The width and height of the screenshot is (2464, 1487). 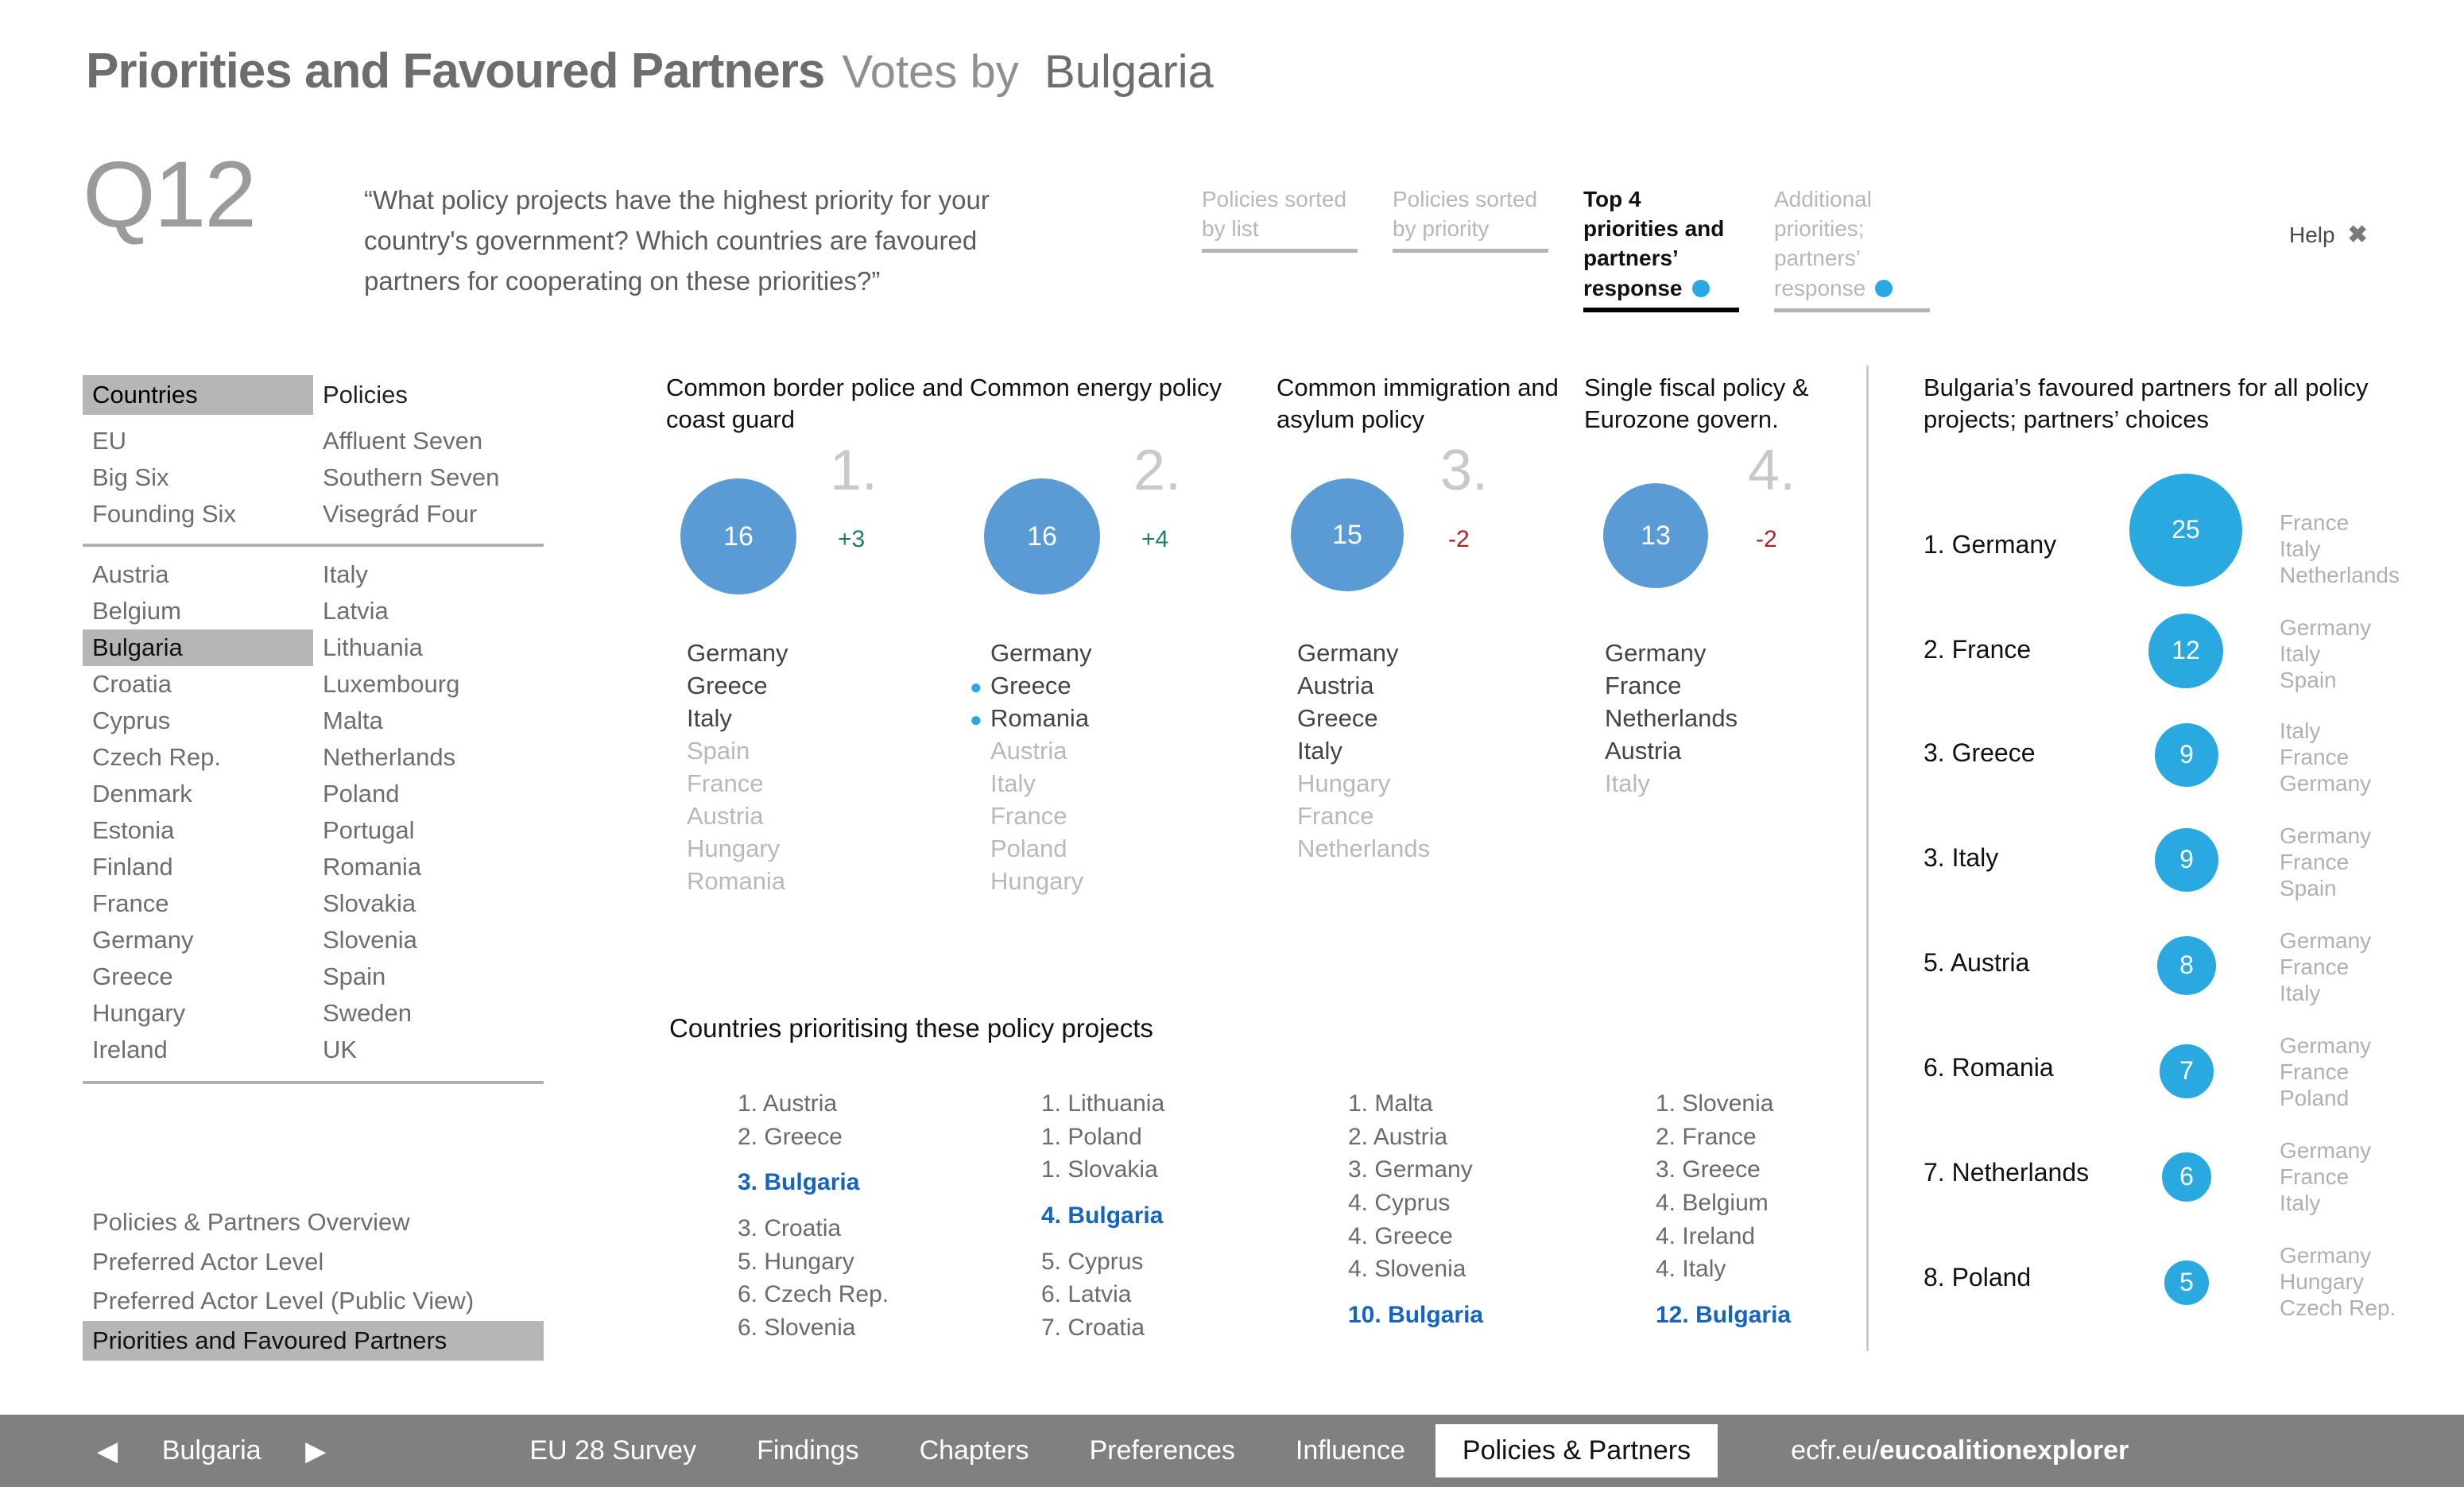 What do you see at coordinates (930, 72) in the screenshot?
I see `subtitle-prefix: Votes by` at bounding box center [930, 72].